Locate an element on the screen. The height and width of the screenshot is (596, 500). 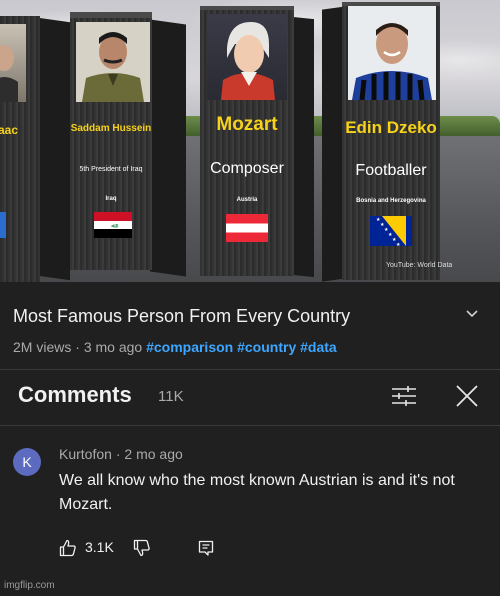
card-3-role: Composer is located at coordinates (247, 168).